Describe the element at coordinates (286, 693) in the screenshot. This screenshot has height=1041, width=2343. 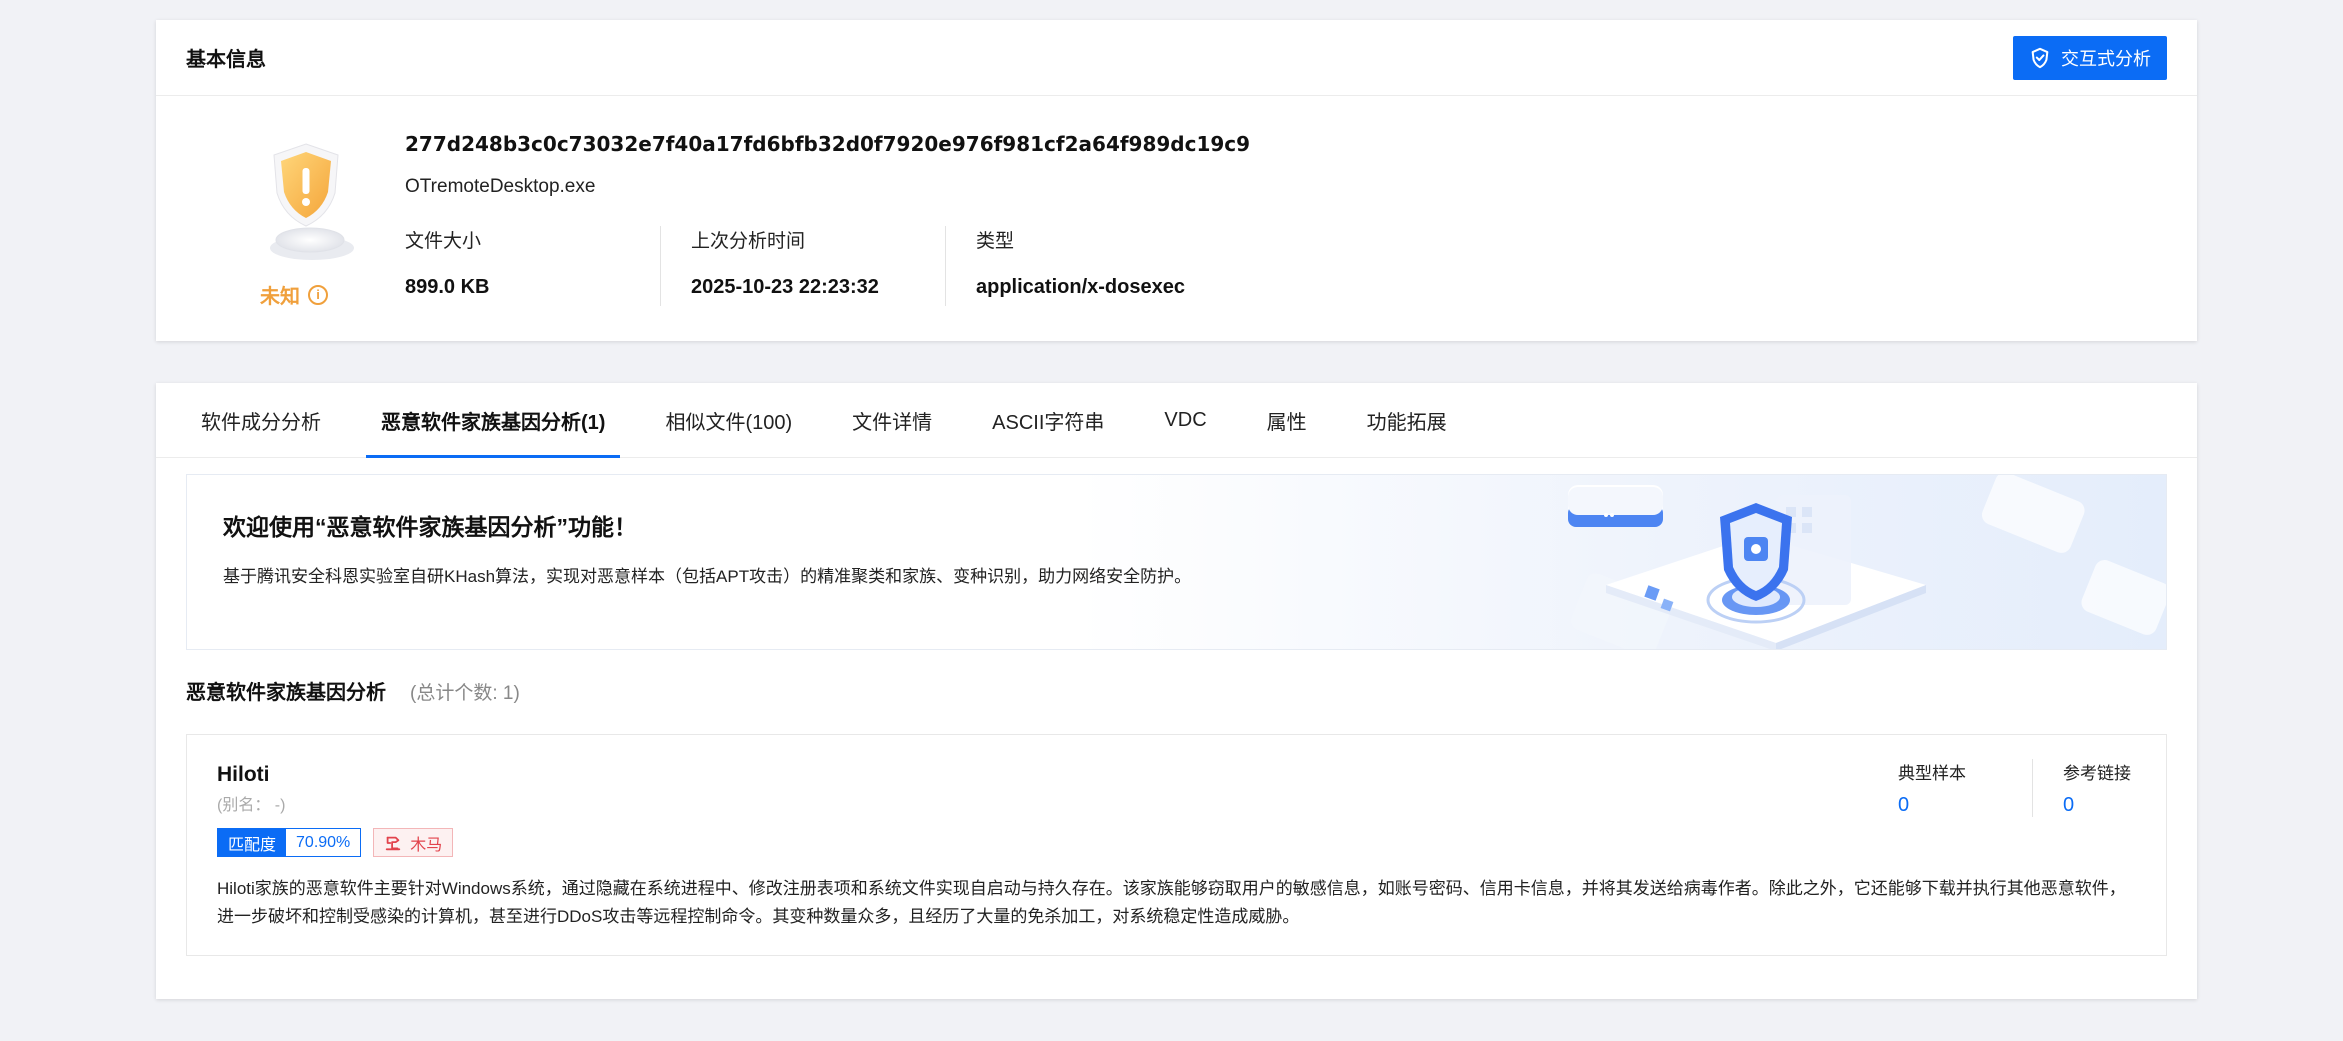
I see `family-section-title: 恶意软件家族基因分析` at that location.